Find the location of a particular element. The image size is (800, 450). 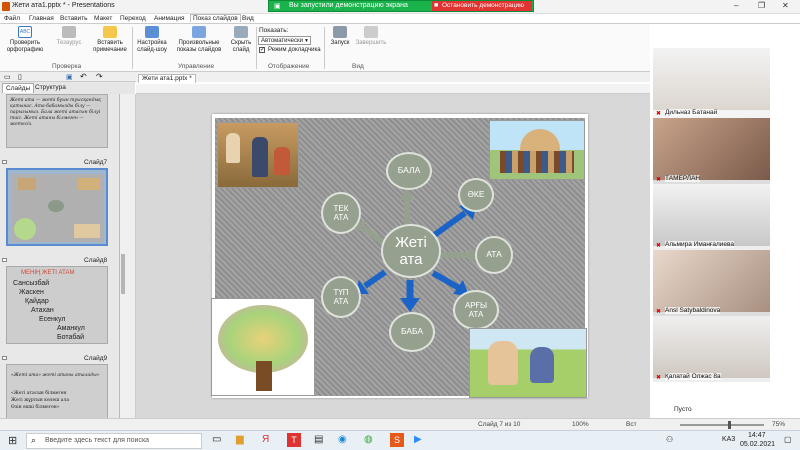

menu-transition: Переход is located at coordinates (133, 18).